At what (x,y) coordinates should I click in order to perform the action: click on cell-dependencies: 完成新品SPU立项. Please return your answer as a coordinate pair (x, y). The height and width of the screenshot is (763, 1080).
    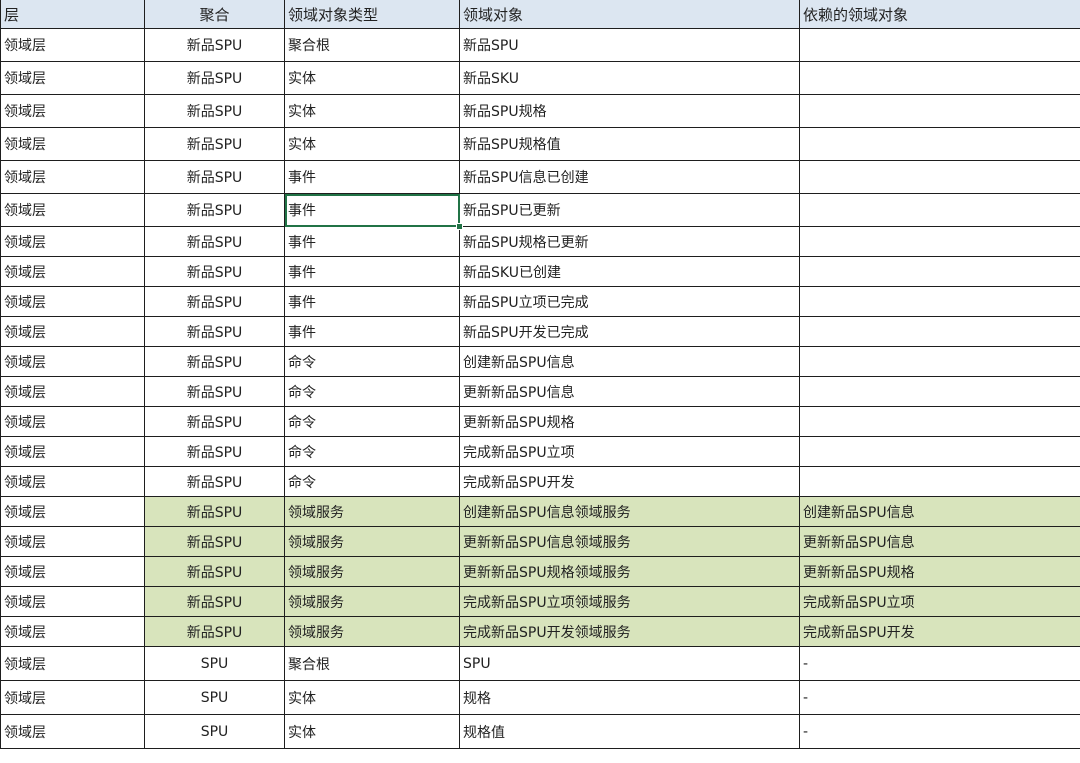
    Looking at the image, I should click on (939, 601).